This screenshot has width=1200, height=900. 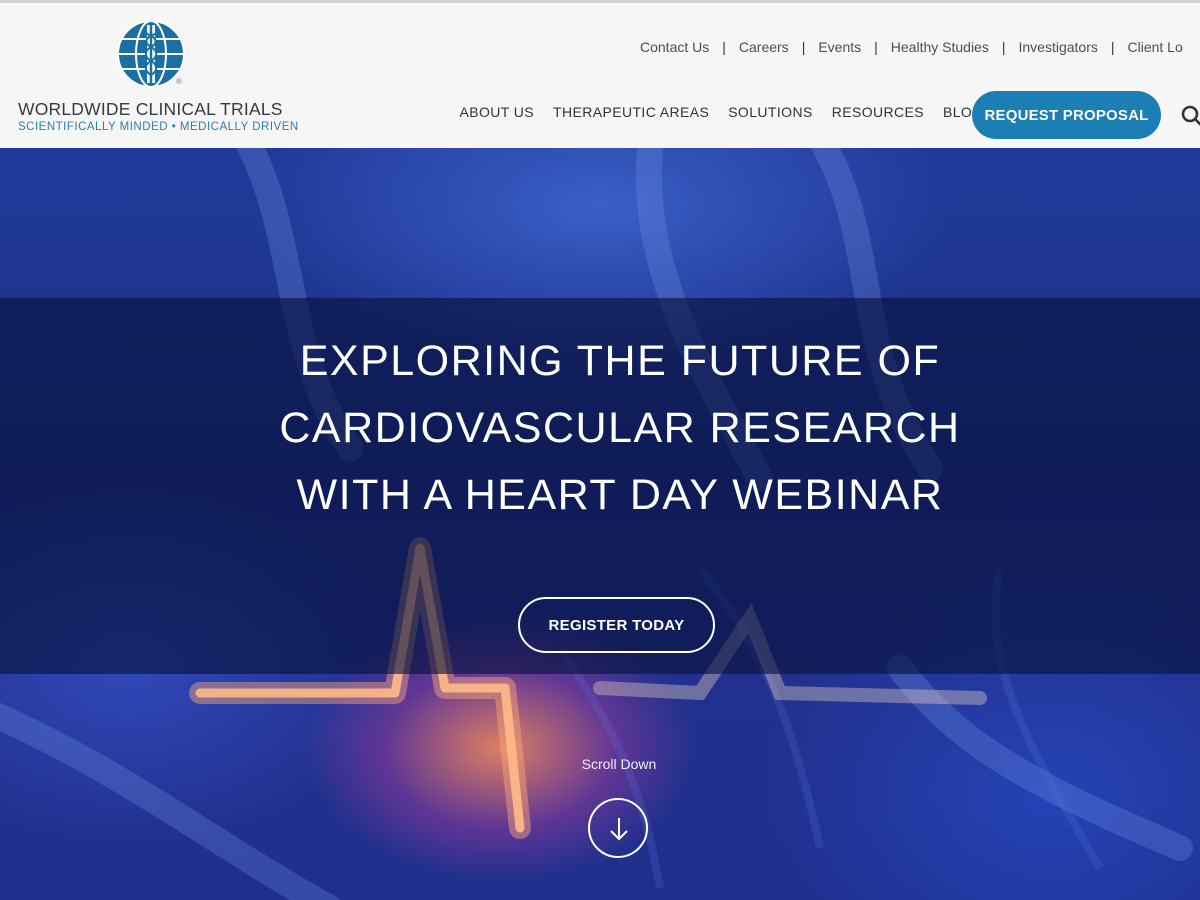 I want to click on util-link-contact-us: Contact Us, so click(x=674, y=47).